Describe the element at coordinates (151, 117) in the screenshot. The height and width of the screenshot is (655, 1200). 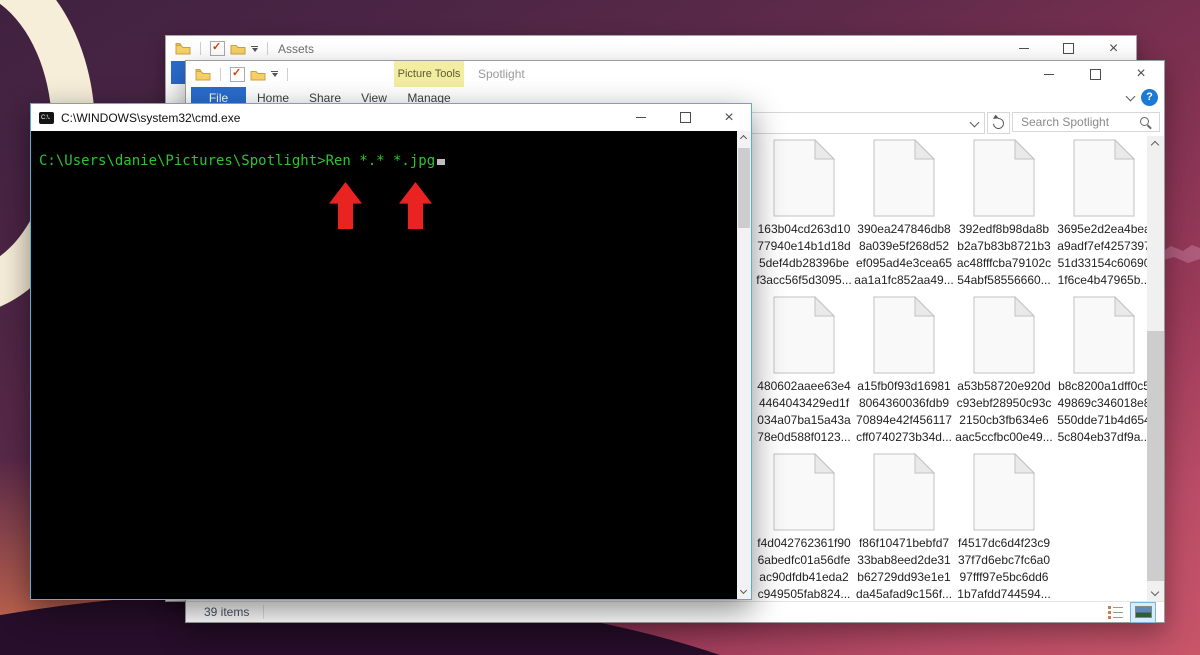
I see `cmd-window-title: C:\WINDOWS\system32\cmd.exe` at that location.